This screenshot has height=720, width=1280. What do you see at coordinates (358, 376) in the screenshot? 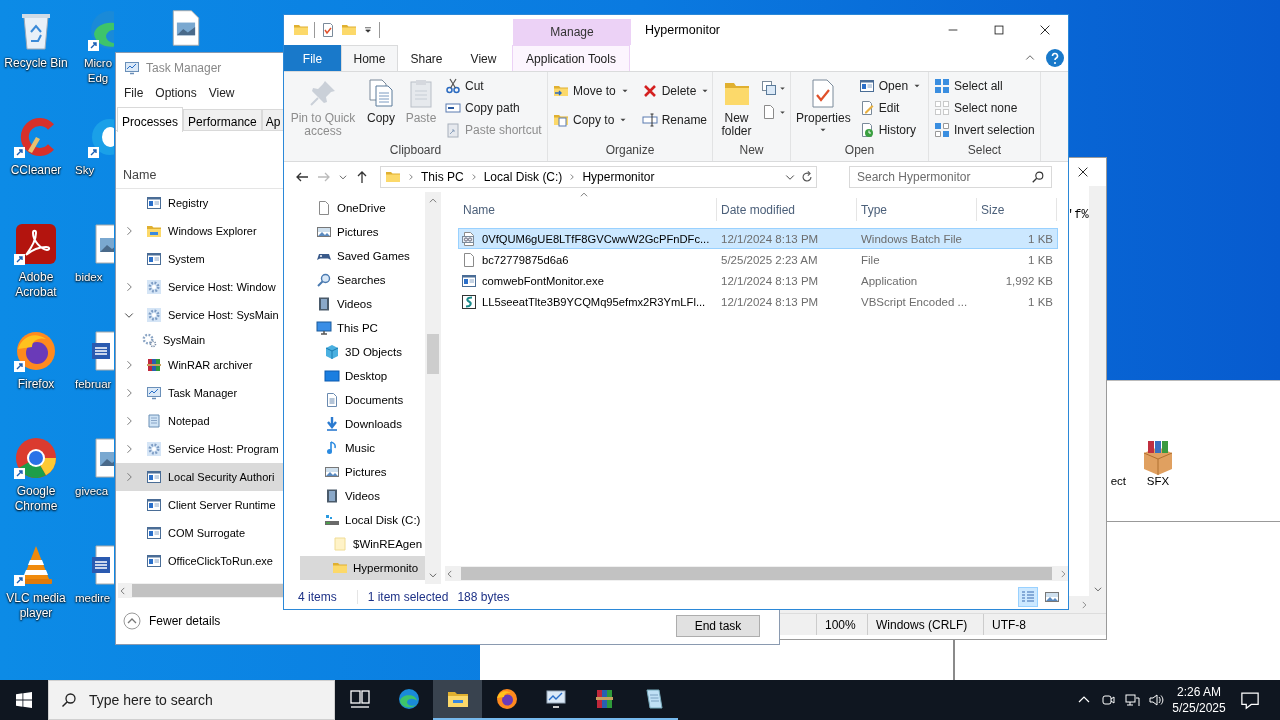
I see `nav-item: Desktop` at bounding box center [358, 376].